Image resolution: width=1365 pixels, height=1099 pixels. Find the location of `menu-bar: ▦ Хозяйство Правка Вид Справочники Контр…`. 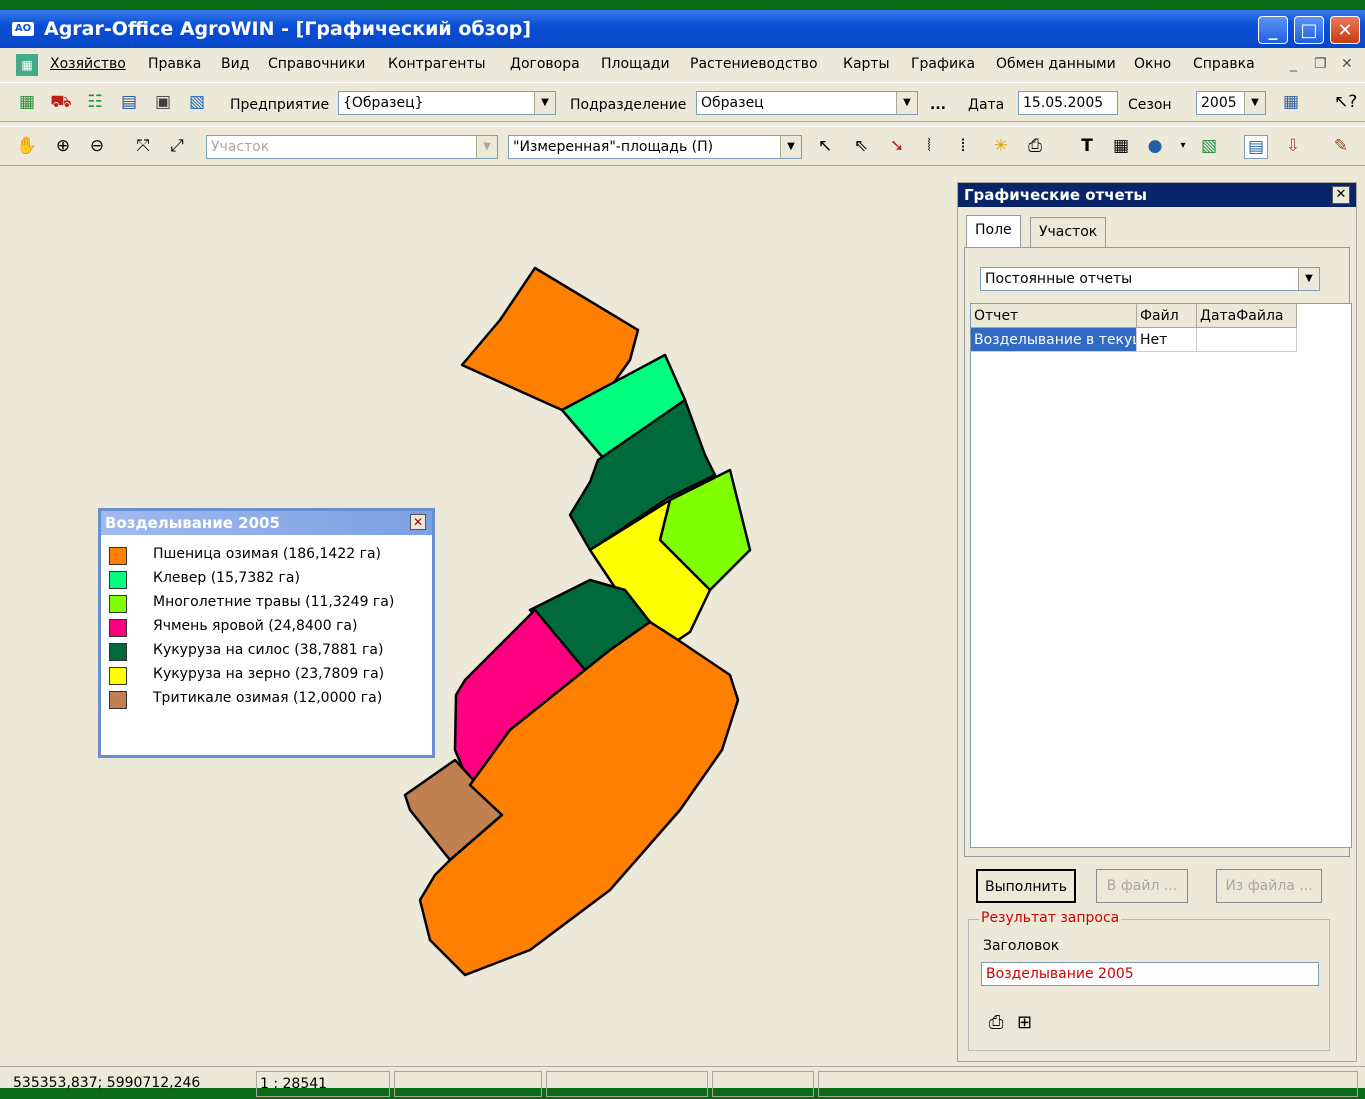

menu-bar: ▦ Хозяйство Правка Вид Справочники Контр… is located at coordinates (682, 65).